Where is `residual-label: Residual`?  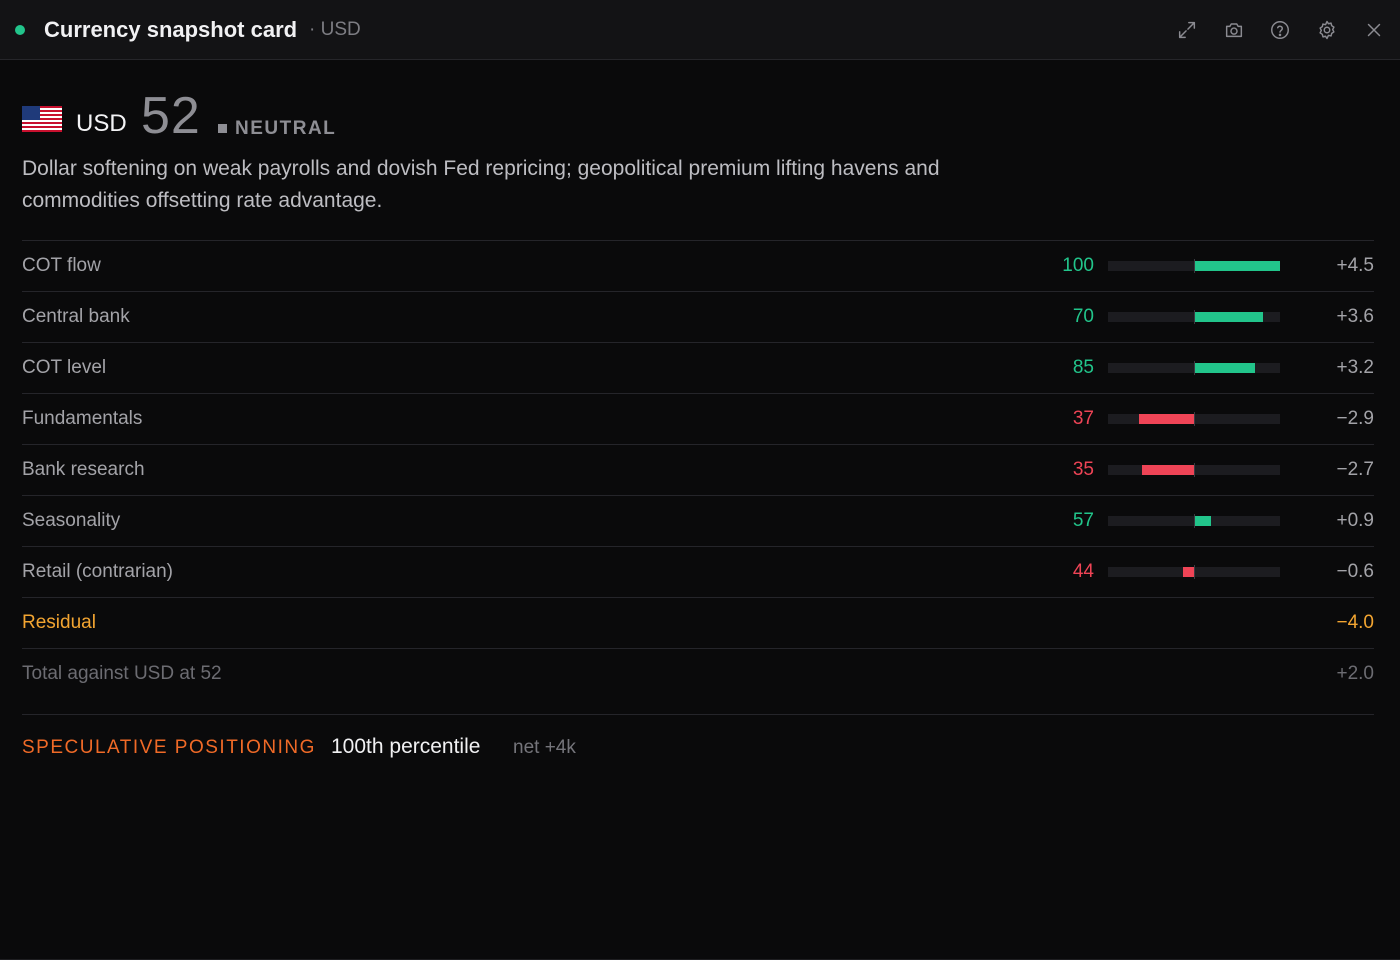
residual-label: Residual is located at coordinates (59, 622).